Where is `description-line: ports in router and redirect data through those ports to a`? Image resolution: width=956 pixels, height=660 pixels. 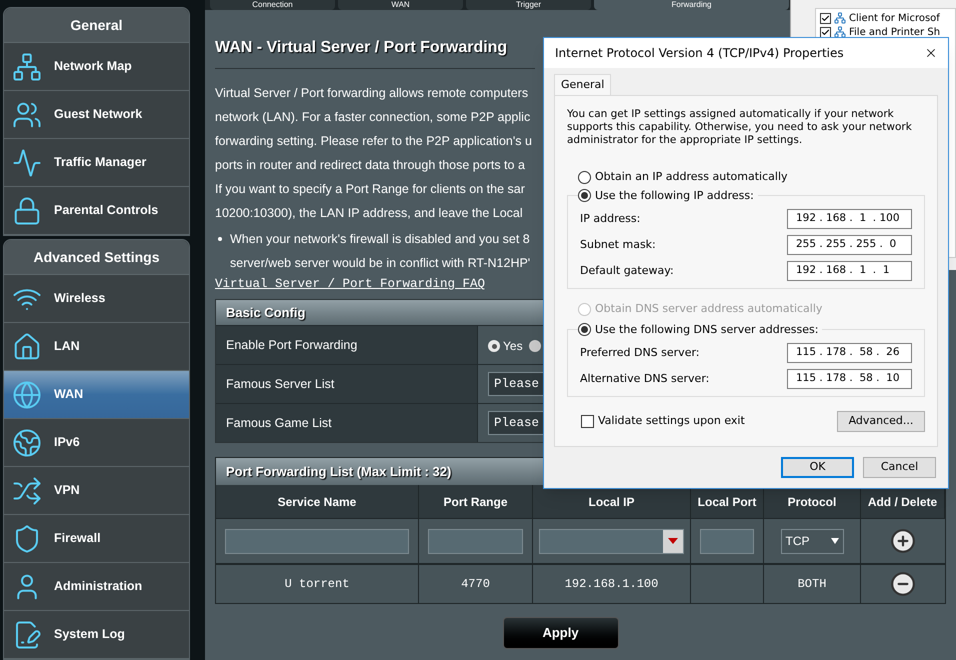
description-line: ports in router and redirect data through those ports to a is located at coordinates (370, 165).